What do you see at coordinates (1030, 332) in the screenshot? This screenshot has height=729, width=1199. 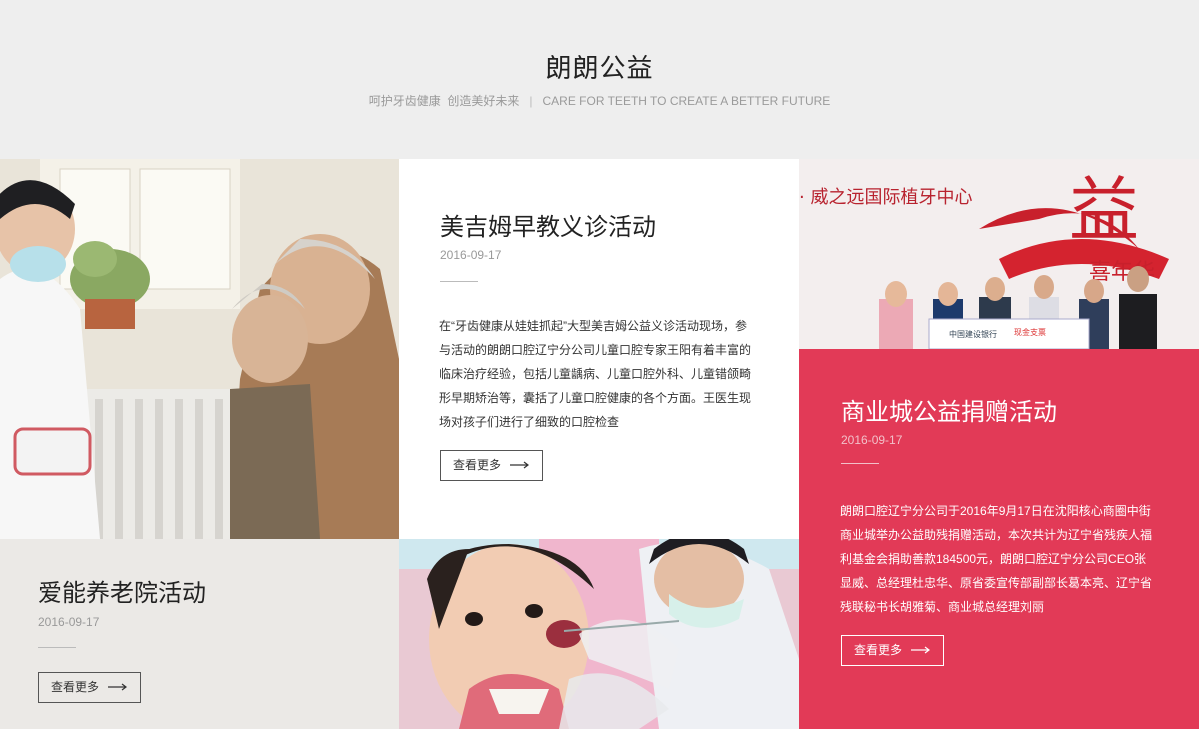 I see `board-text-2: 现金支票` at bounding box center [1030, 332].